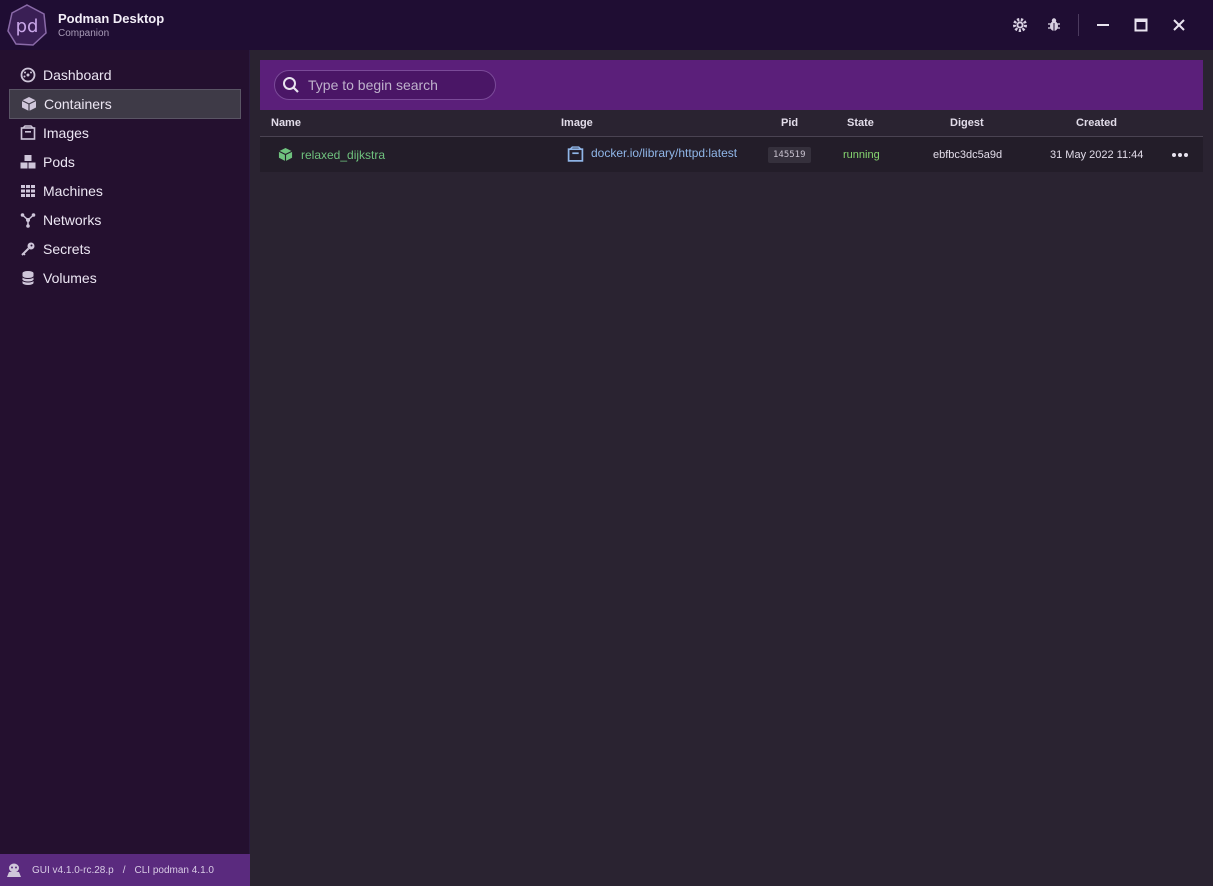 The image size is (1213, 886). Describe the element at coordinates (111, 18) in the screenshot. I see `app-title: Podman Desktop` at that location.